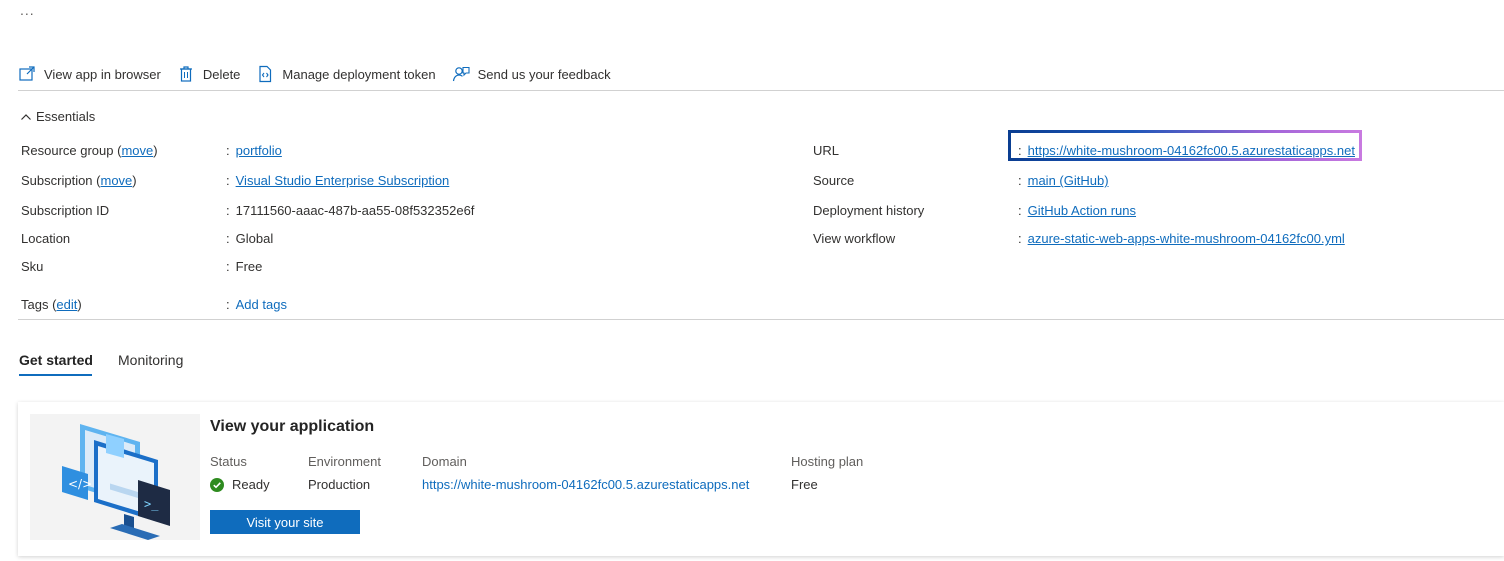  What do you see at coordinates (265, 74) in the screenshot?
I see `document-code-icon` at bounding box center [265, 74].